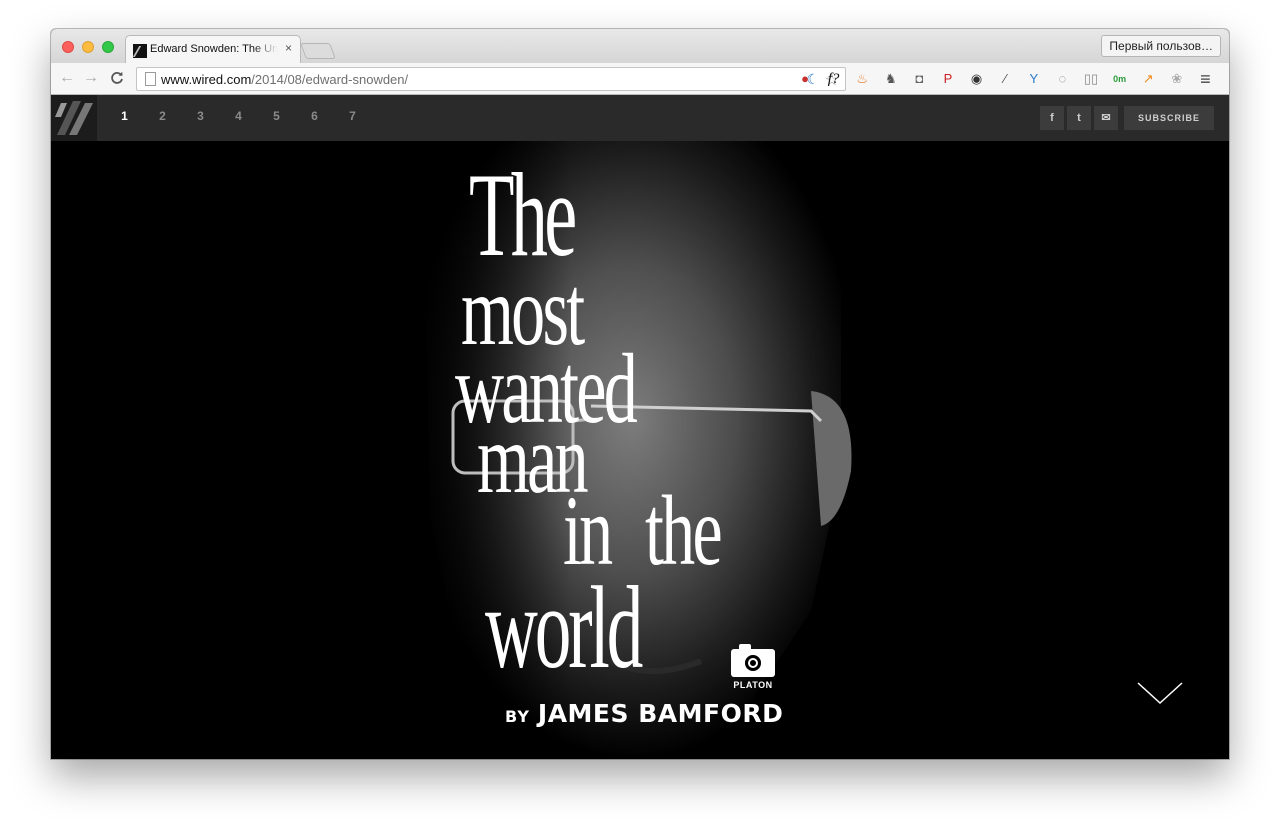  Describe the element at coordinates (1177, 79) in the screenshot. I see `paw-icon: ❀` at that location.